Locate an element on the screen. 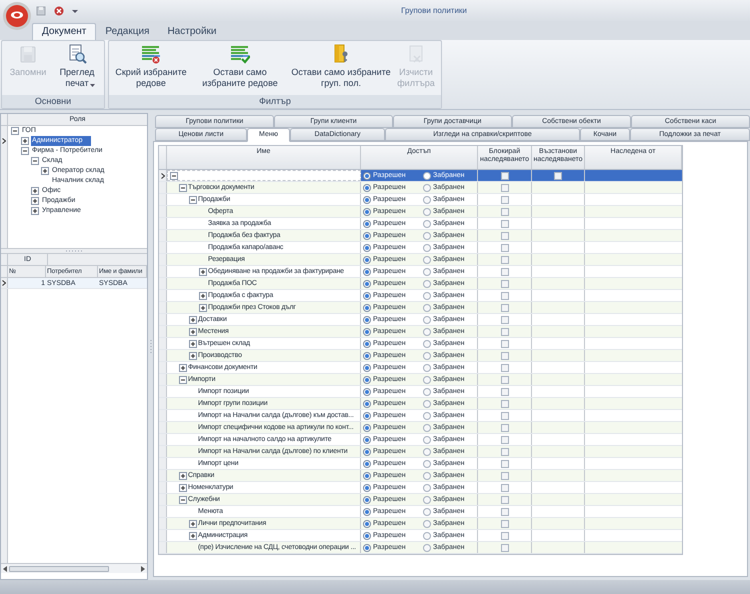 This screenshot has width=750, height=594. ribbon-tab: Настройки is located at coordinates (192, 31).